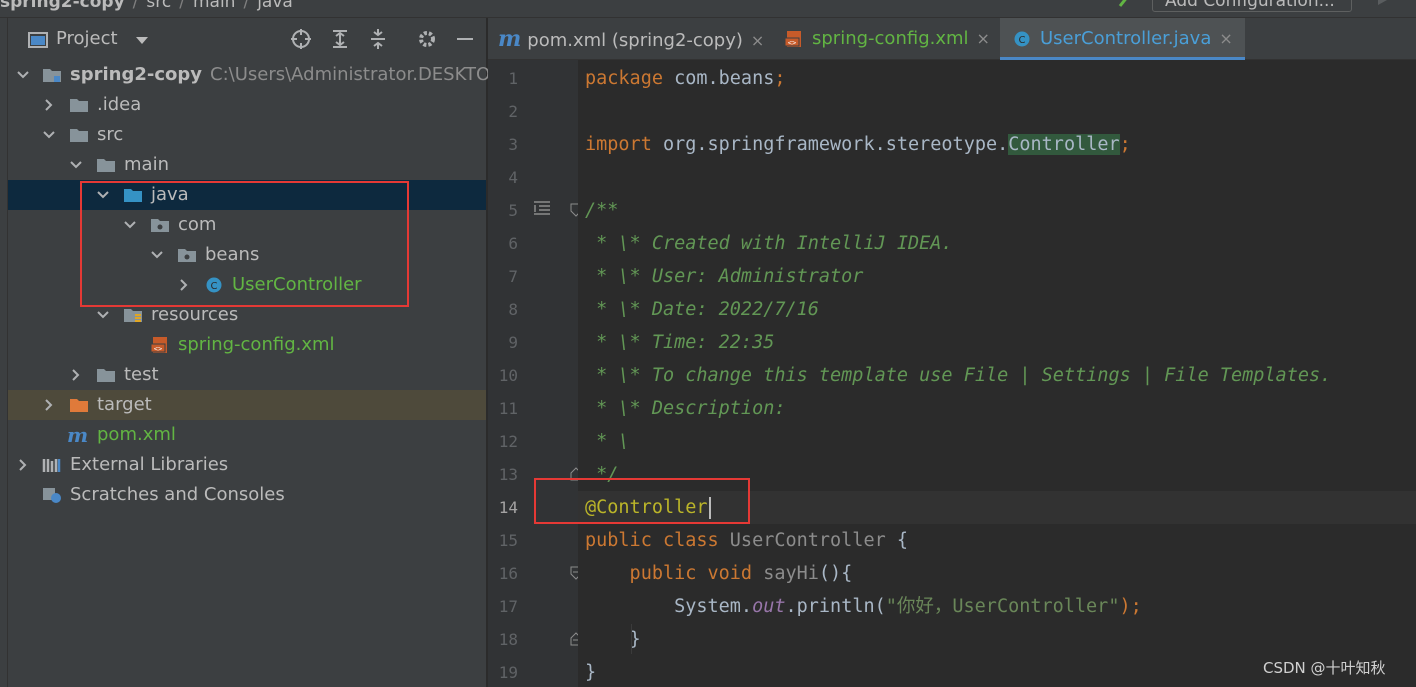 Image resolution: width=1416 pixels, height=687 pixels. Describe the element at coordinates (719, 573) in the screenshot. I see `code-line-16: public void sayHi(){` at that location.